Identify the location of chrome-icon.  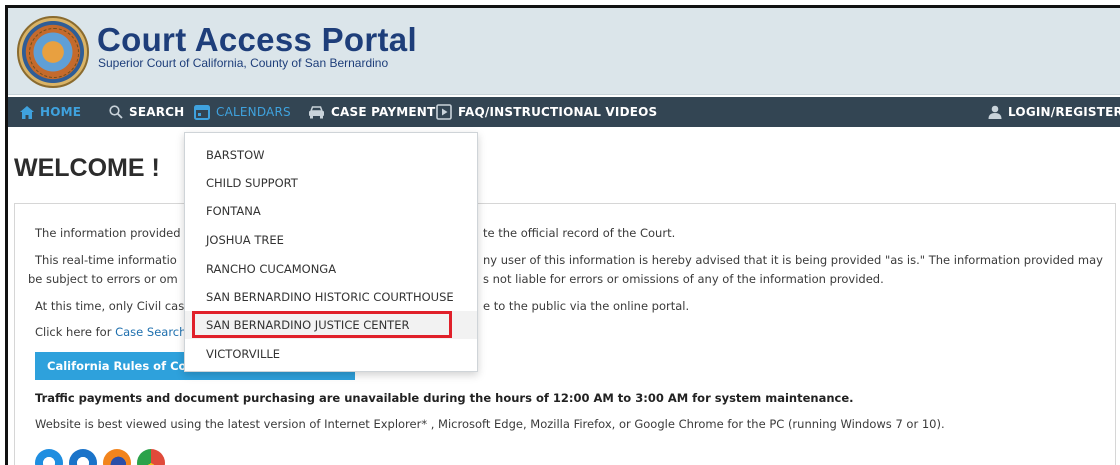
(151, 457).